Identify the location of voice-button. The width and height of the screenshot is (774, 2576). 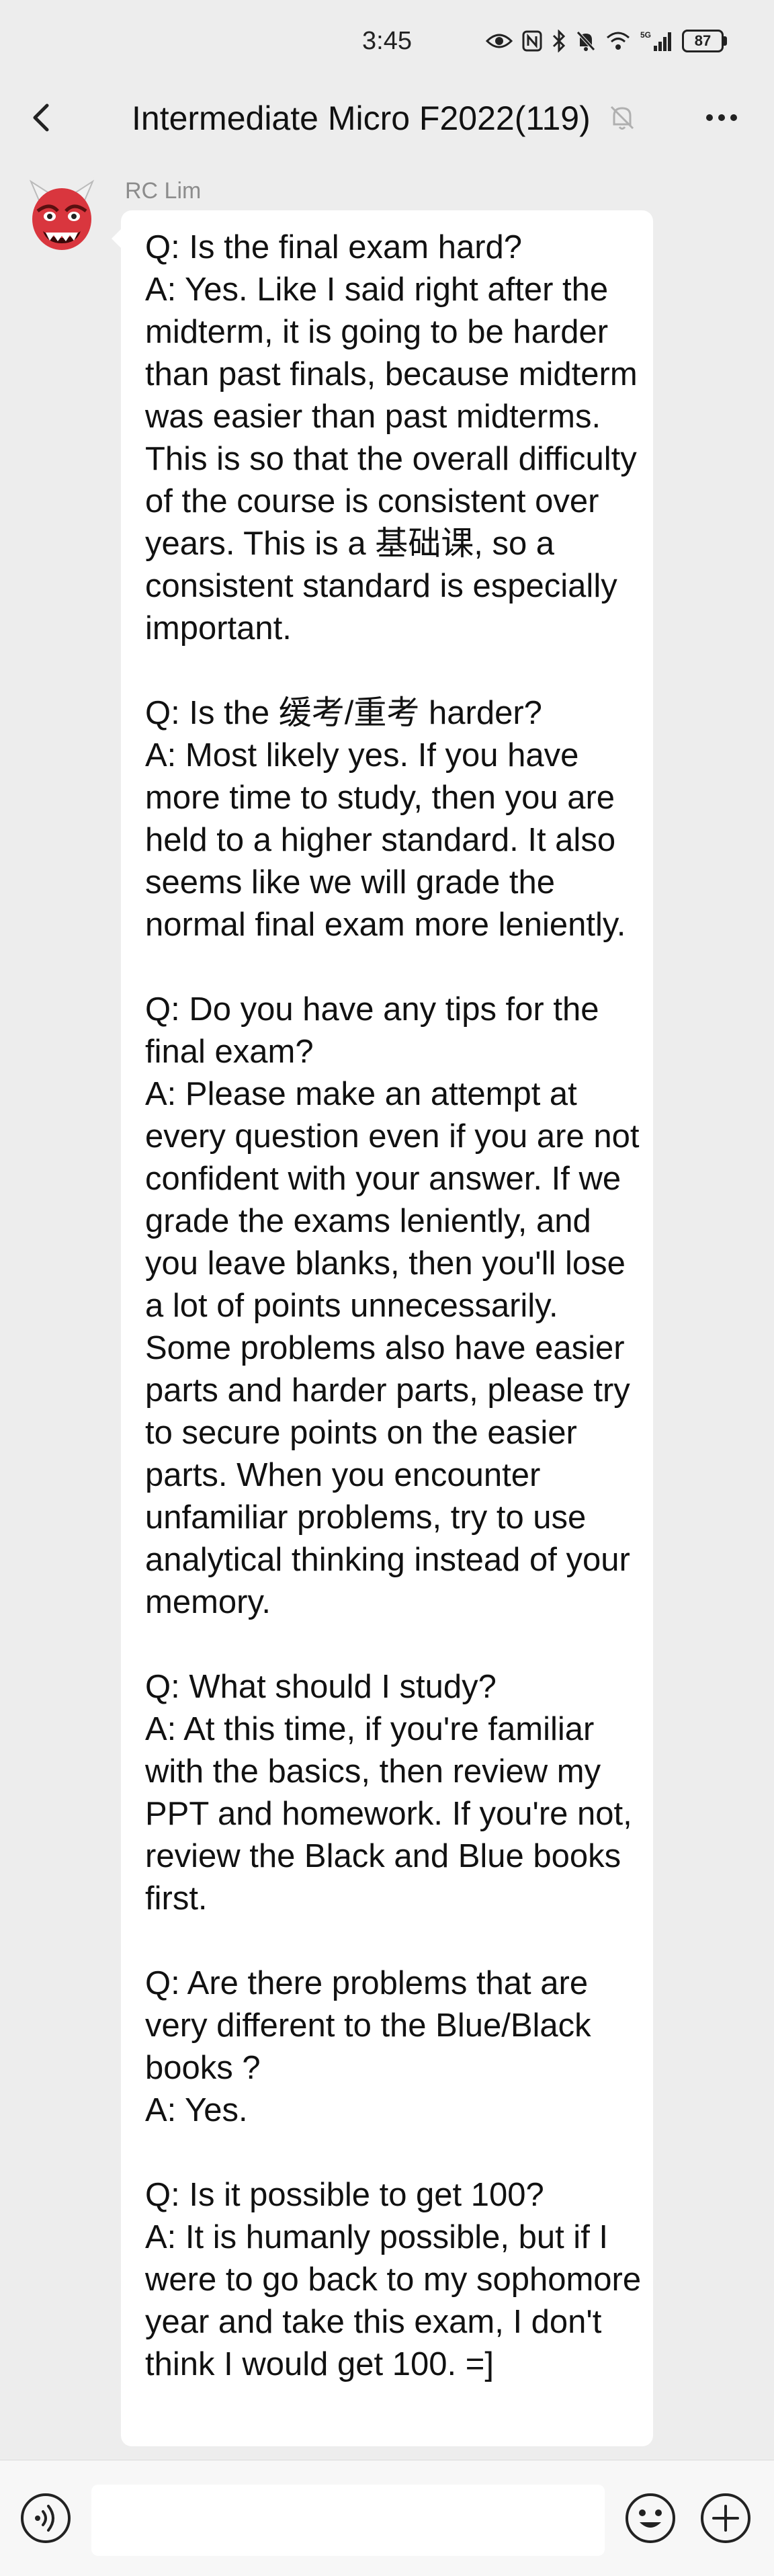
(46, 2518).